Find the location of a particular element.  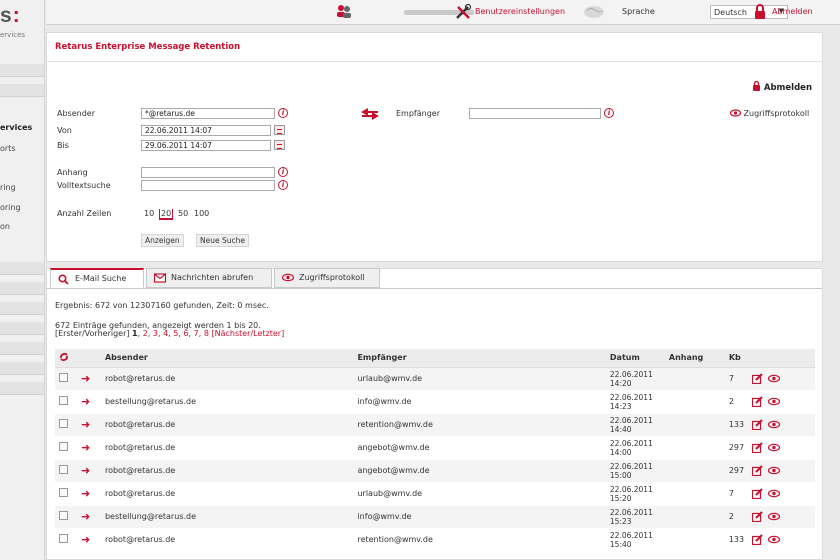

sidebar-item-services: ervices is located at coordinates (22, 129).